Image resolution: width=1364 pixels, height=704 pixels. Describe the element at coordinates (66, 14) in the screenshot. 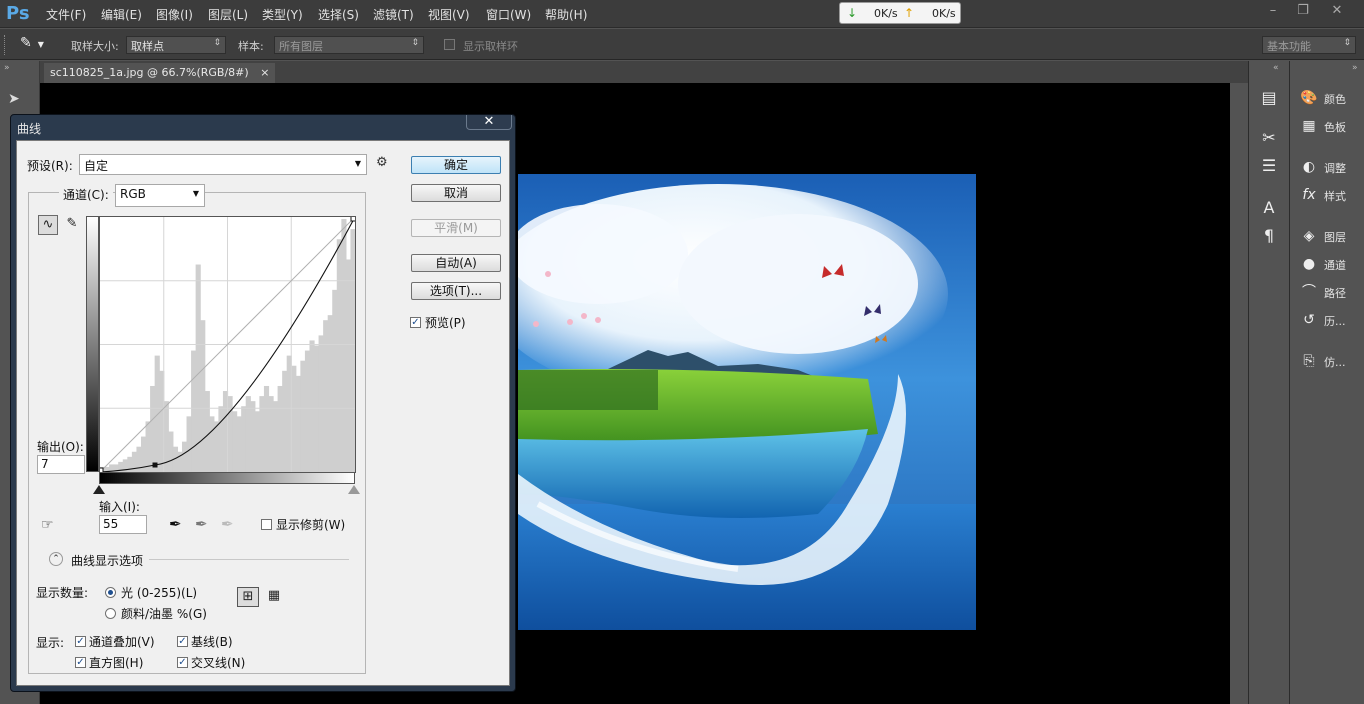

I see `menu-file: 文件(F)` at that location.